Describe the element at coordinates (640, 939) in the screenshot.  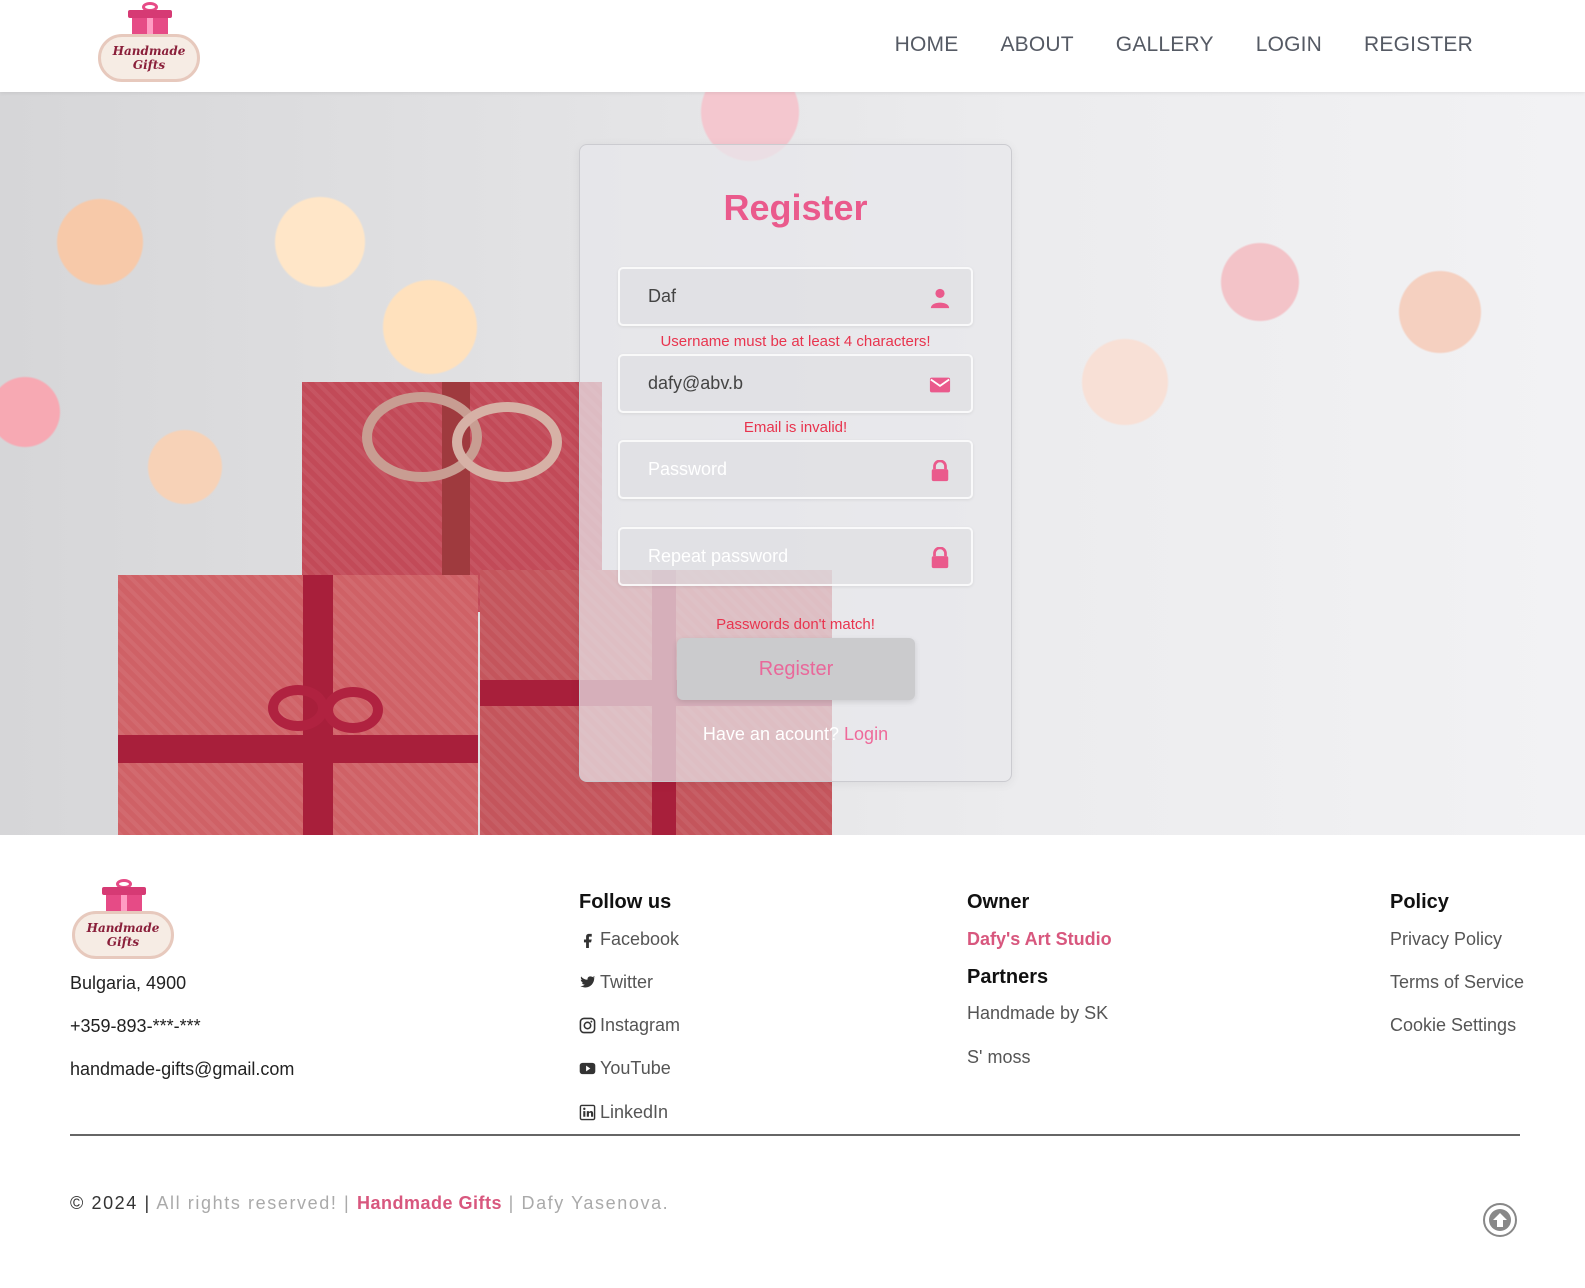
I see `facebook-label: Facebook` at that location.